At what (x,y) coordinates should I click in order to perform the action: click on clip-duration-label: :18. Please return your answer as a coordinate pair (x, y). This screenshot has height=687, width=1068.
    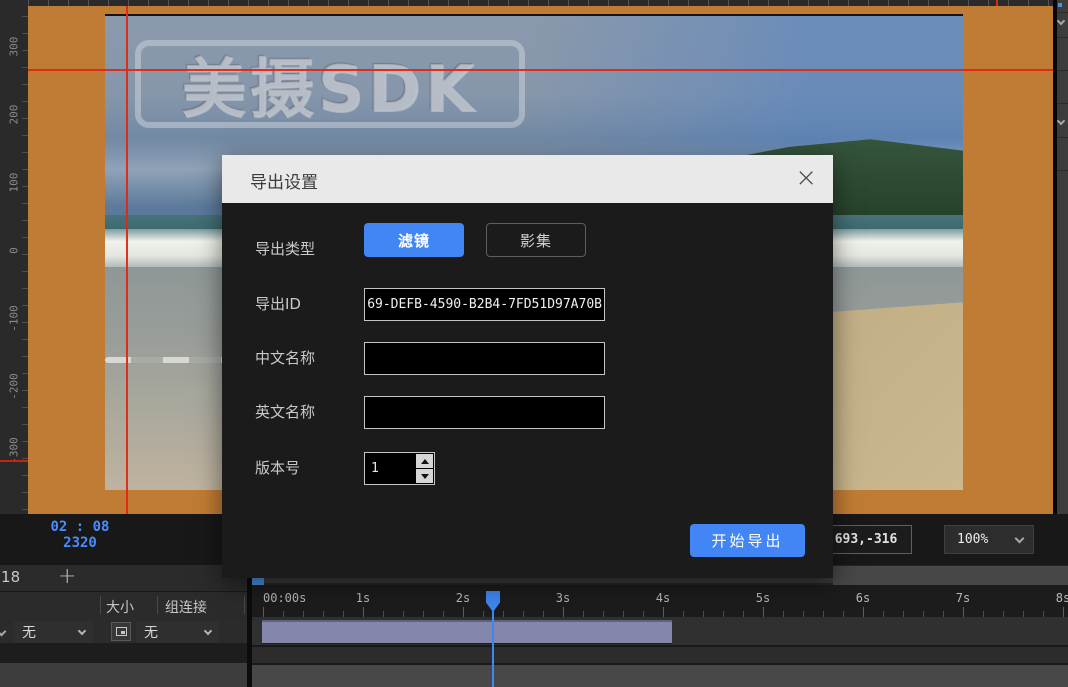
    Looking at the image, I should click on (10, 577).